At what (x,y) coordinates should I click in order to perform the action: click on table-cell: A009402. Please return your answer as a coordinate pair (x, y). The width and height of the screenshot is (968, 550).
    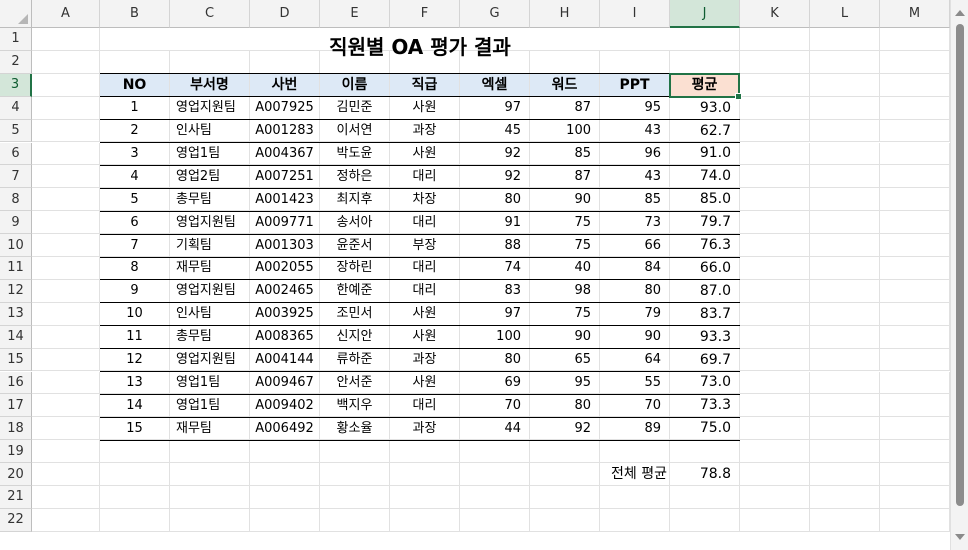
    Looking at the image, I should click on (285, 406).